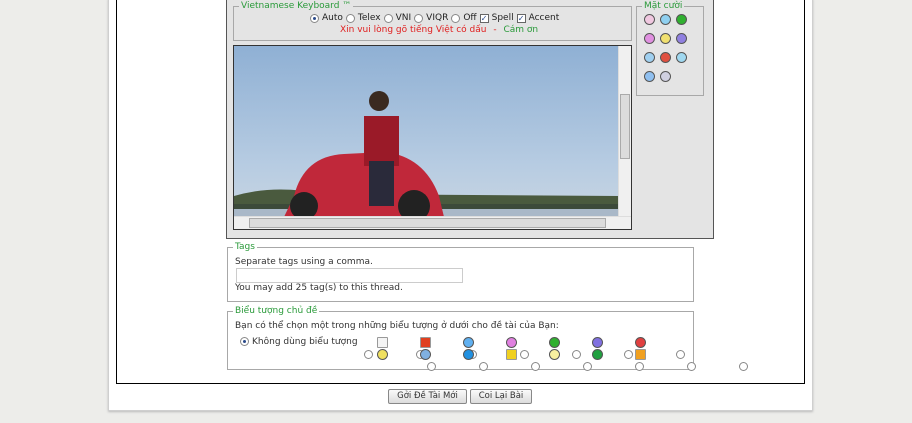  What do you see at coordinates (314, 18) in the screenshot?
I see `mode-radio-auto` at bounding box center [314, 18].